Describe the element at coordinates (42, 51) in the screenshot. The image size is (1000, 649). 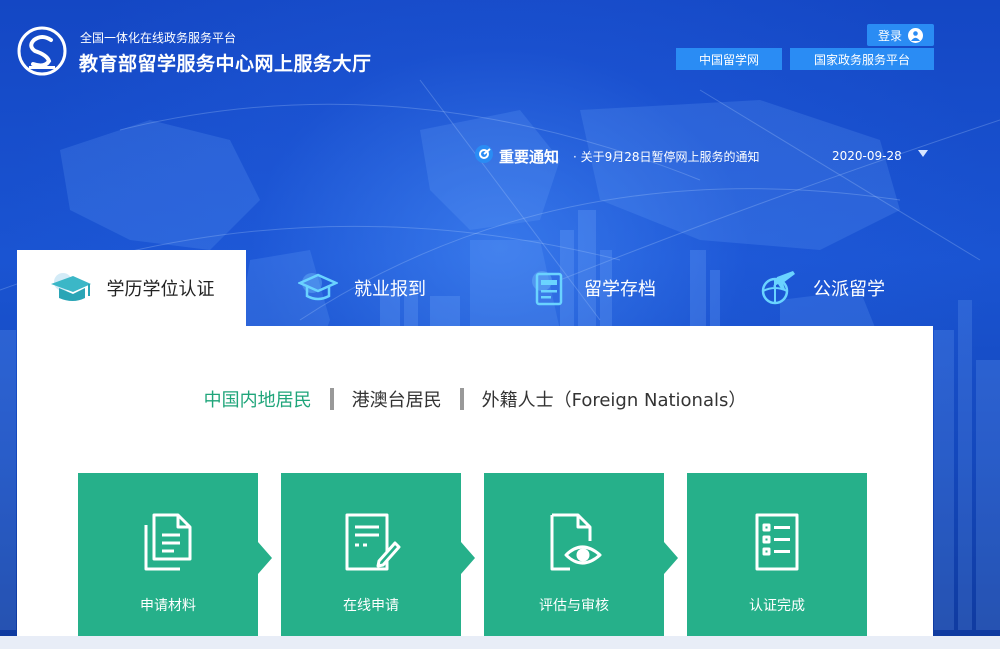
I see `site-logo` at that location.